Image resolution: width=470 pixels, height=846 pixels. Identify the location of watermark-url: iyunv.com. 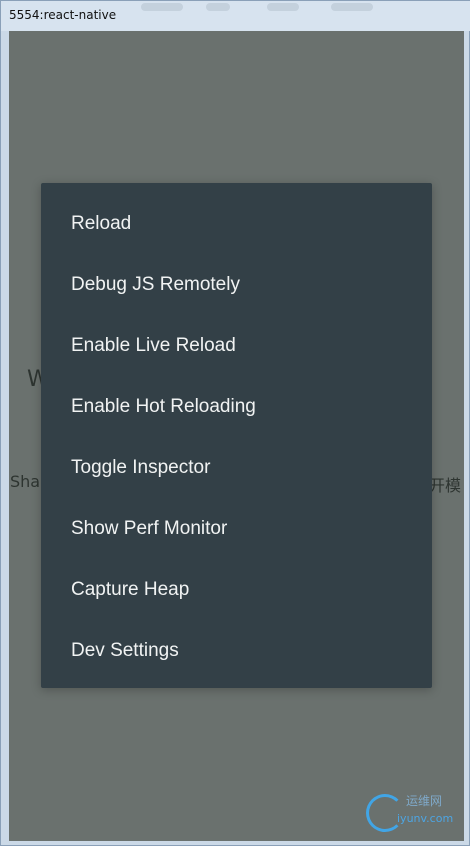
(425, 818).